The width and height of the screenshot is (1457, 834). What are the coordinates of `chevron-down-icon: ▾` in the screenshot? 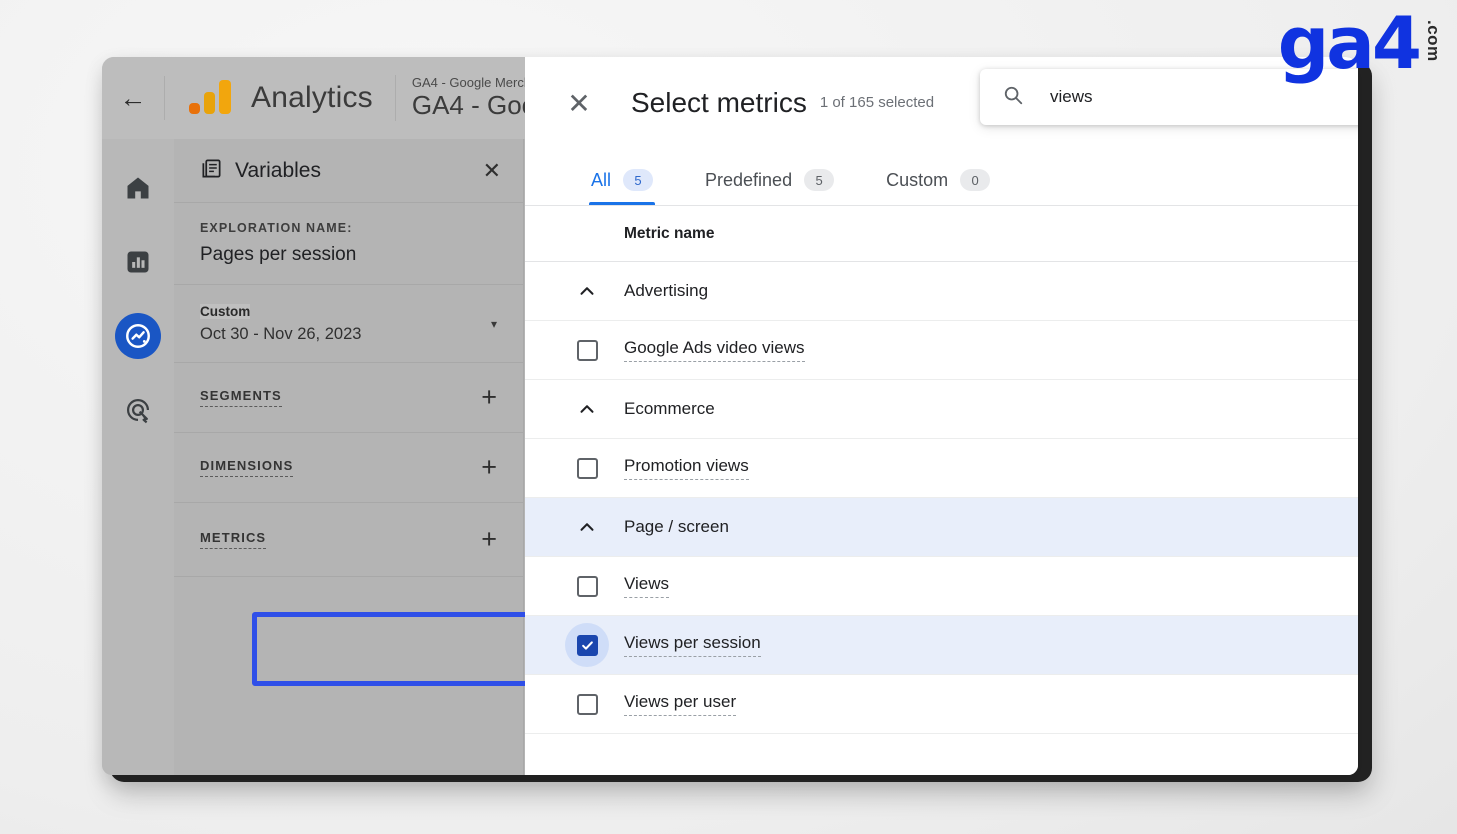 It's located at (494, 324).